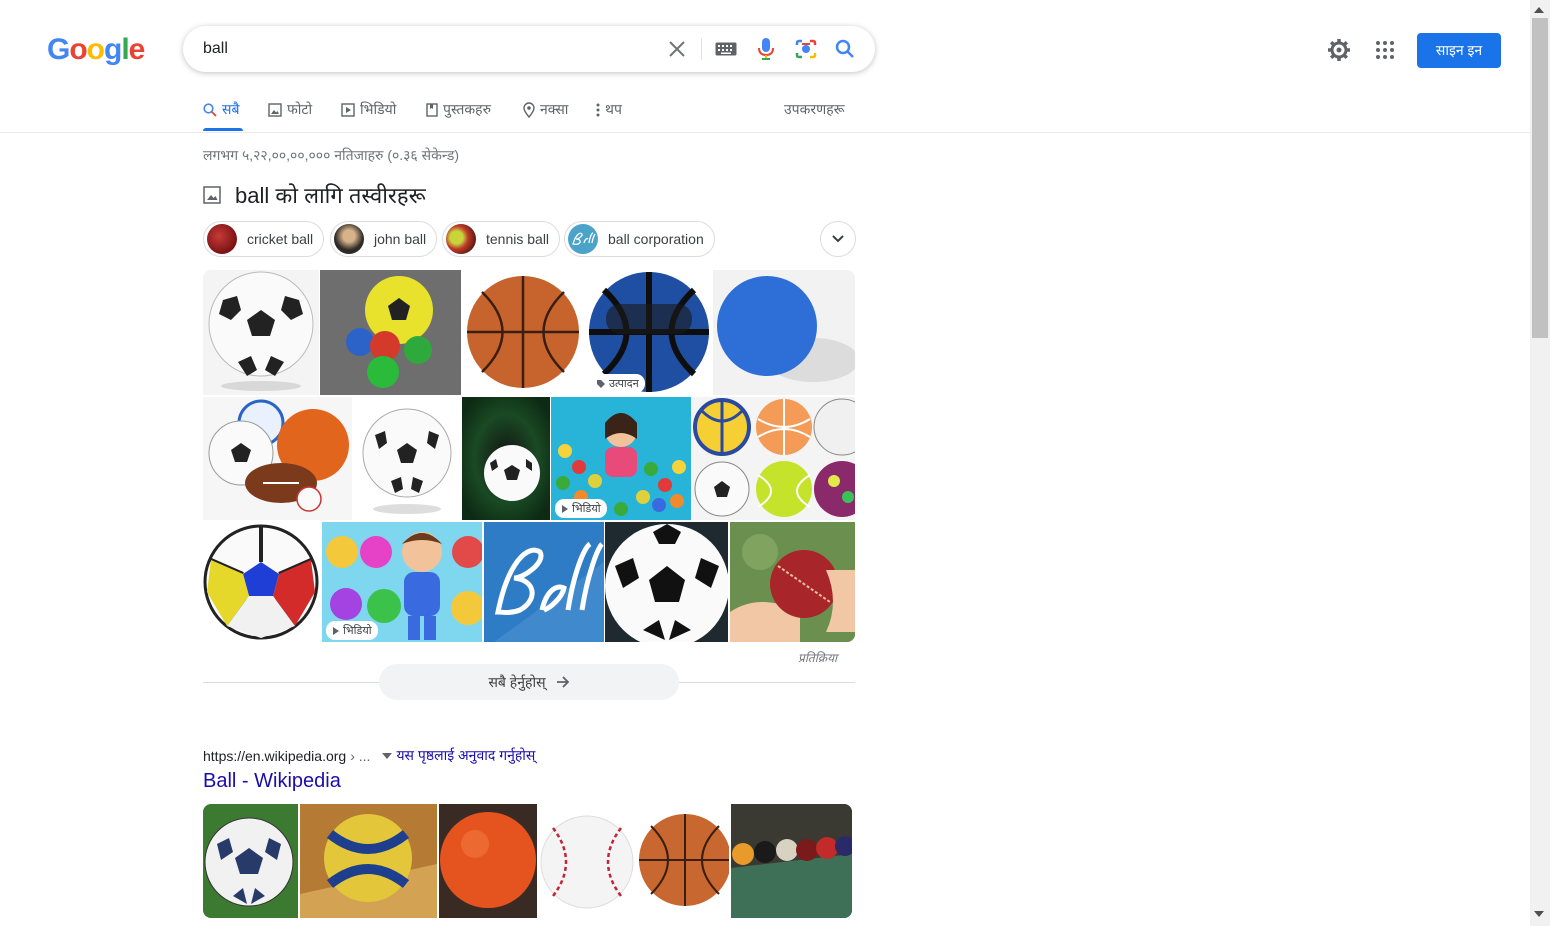 The image size is (1550, 926). I want to click on chips-expand-button, so click(838, 239).